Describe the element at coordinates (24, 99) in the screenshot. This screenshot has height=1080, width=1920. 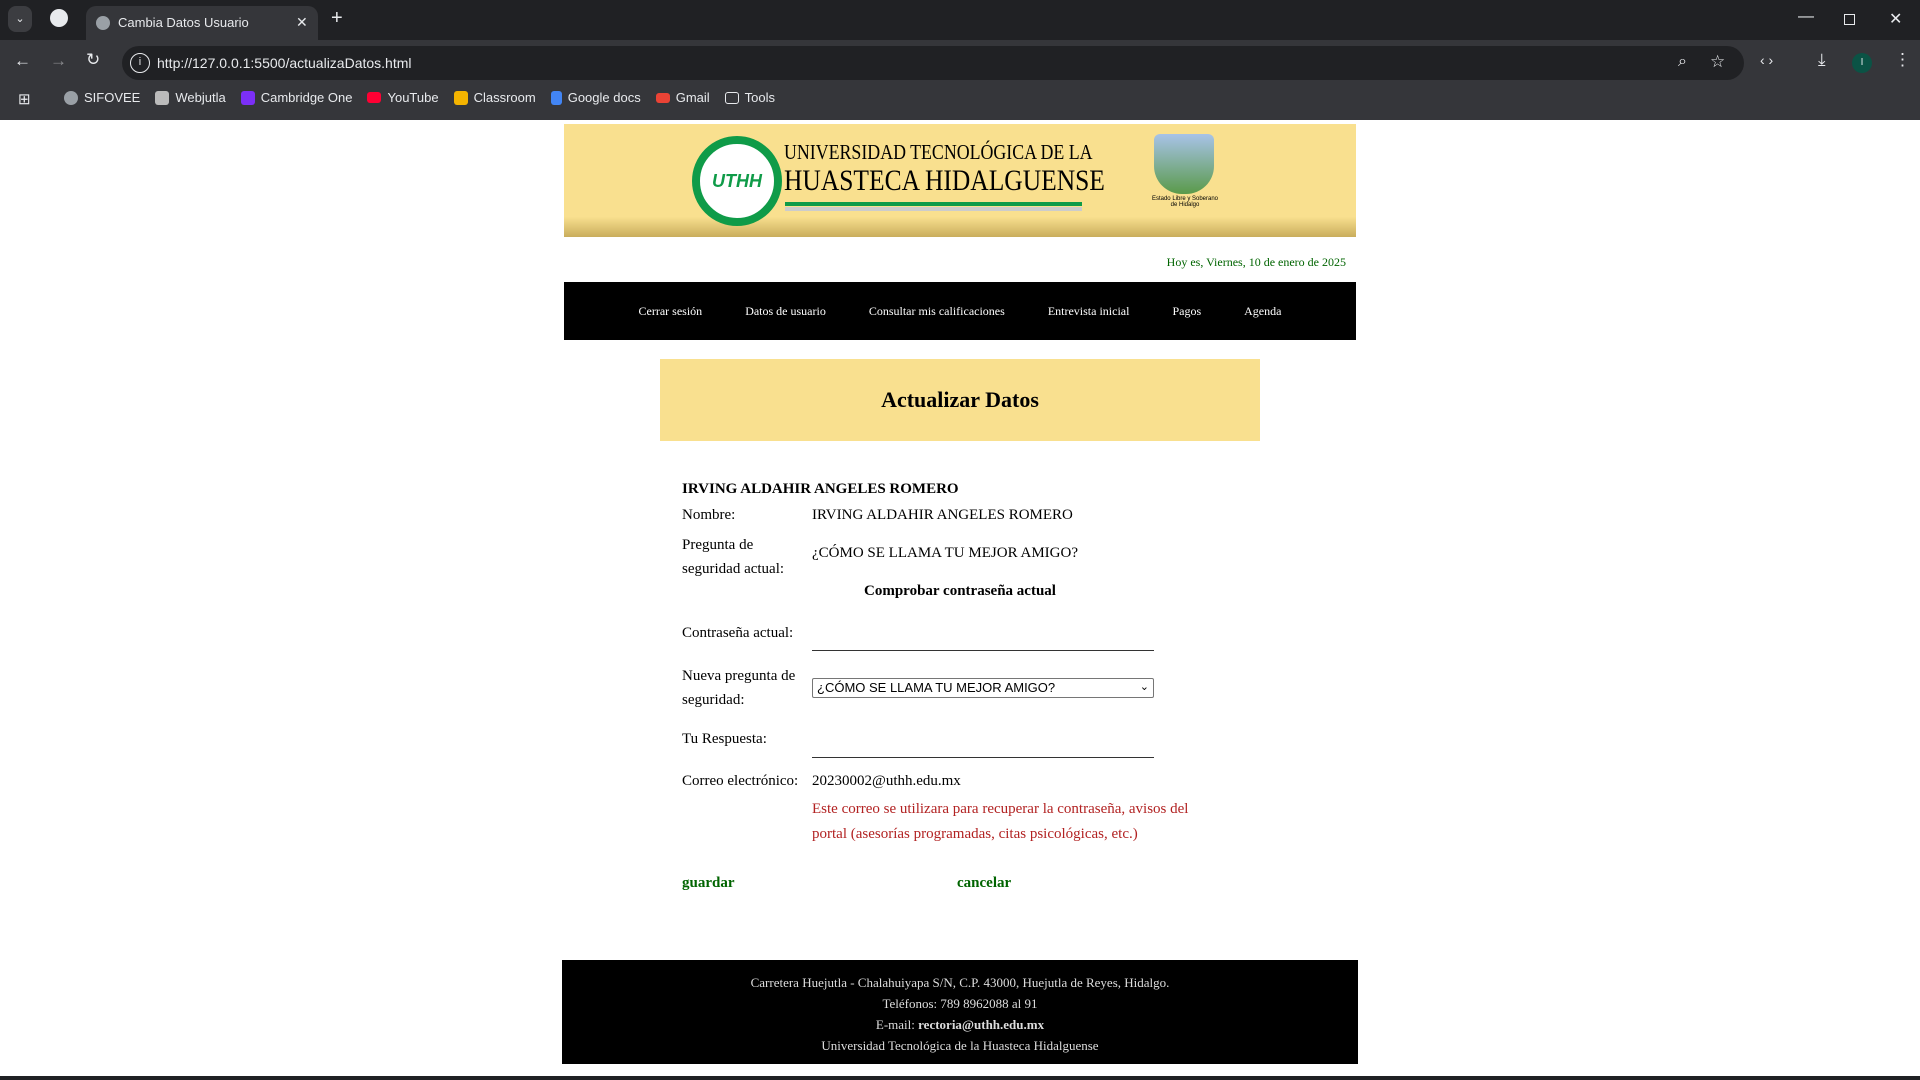
I see `apps-icon: ⊞` at that location.